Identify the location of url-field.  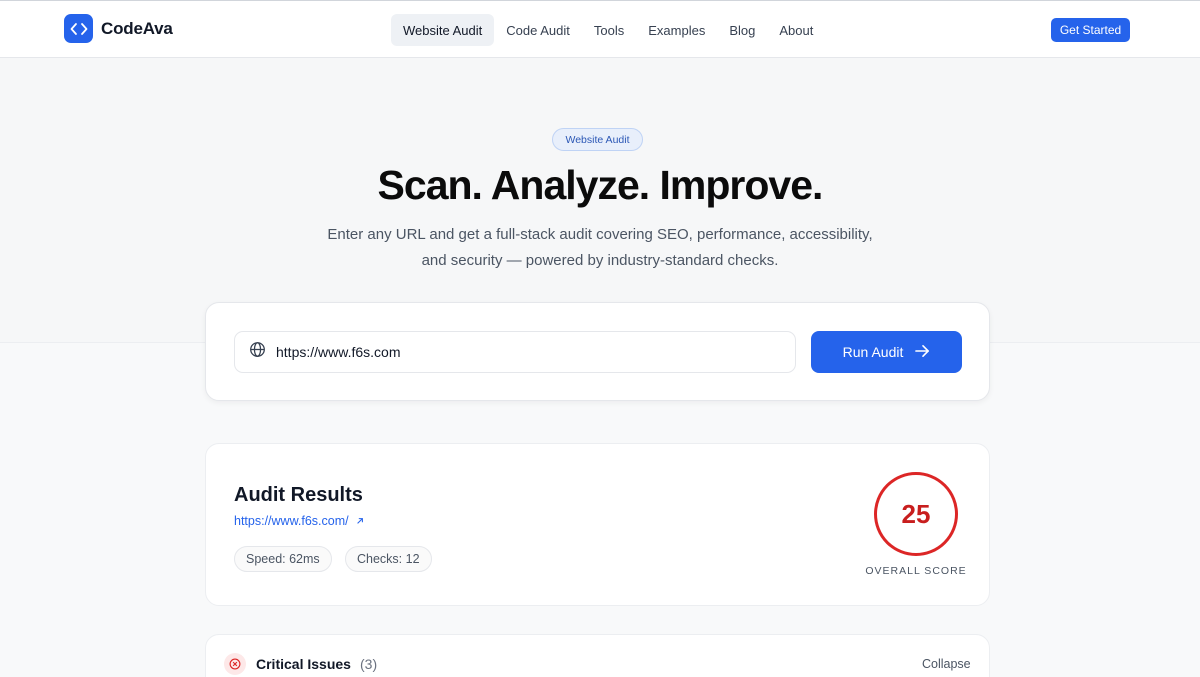
(515, 352).